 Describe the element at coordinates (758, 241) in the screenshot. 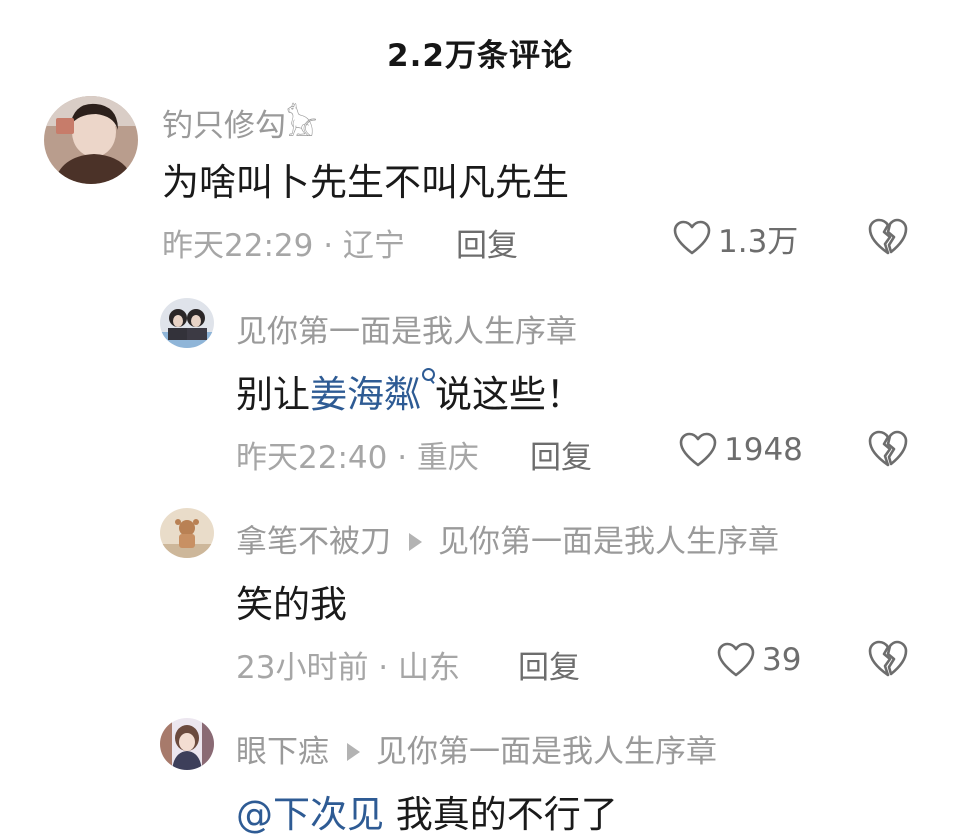

I see `like-count: 1.3万` at that location.